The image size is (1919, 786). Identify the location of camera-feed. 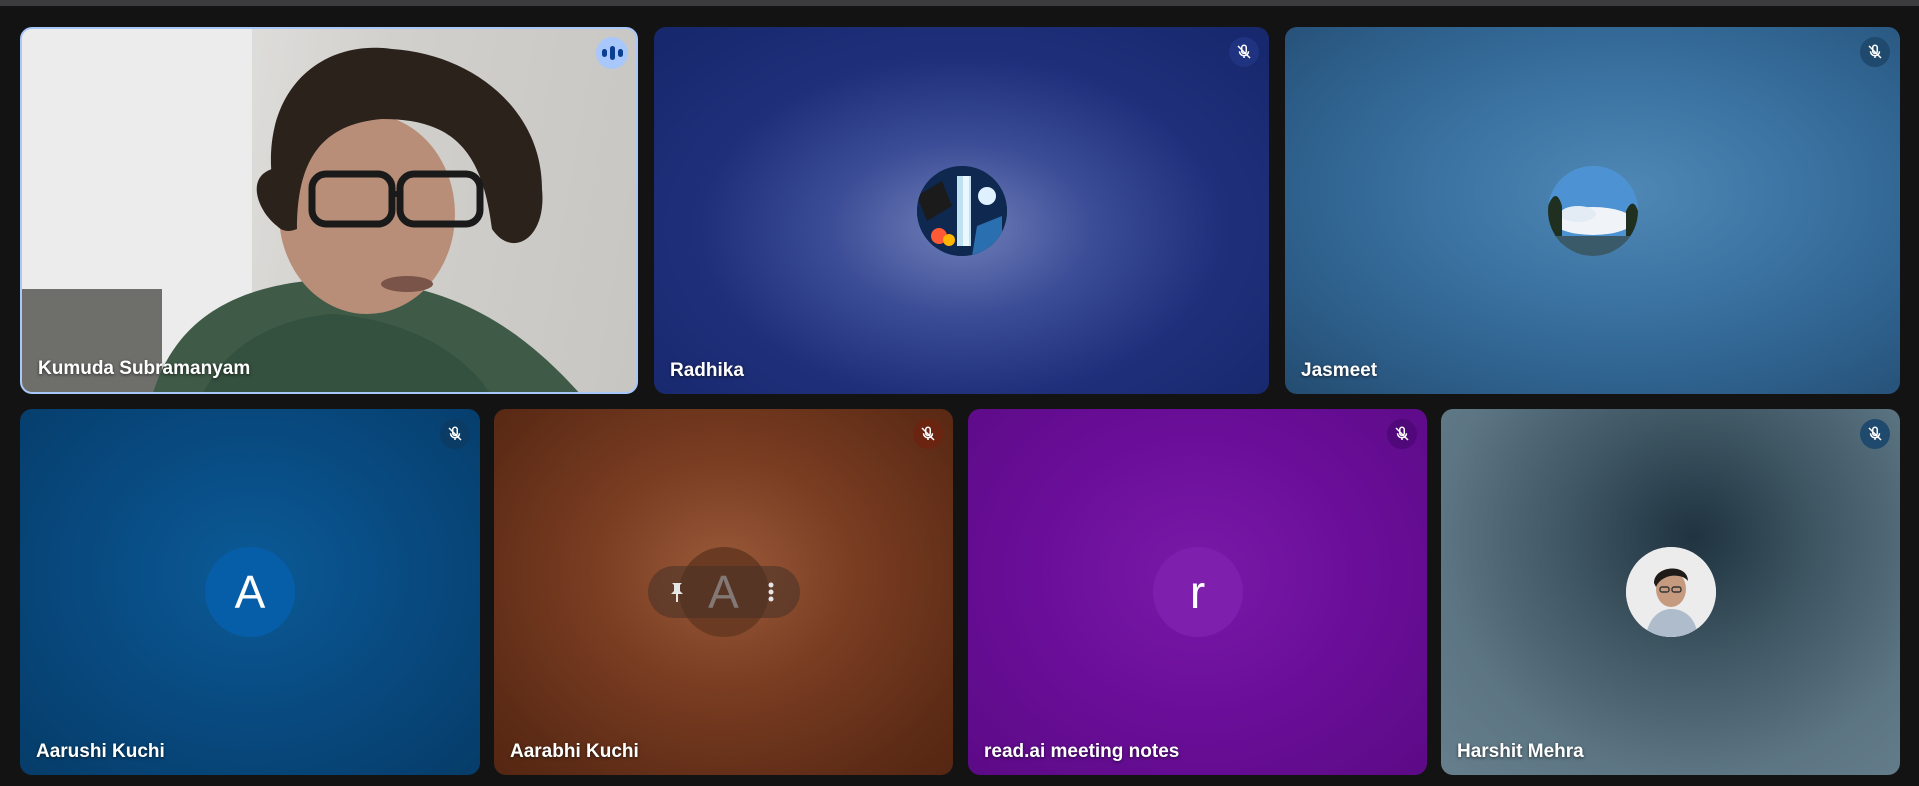
(300, 210).